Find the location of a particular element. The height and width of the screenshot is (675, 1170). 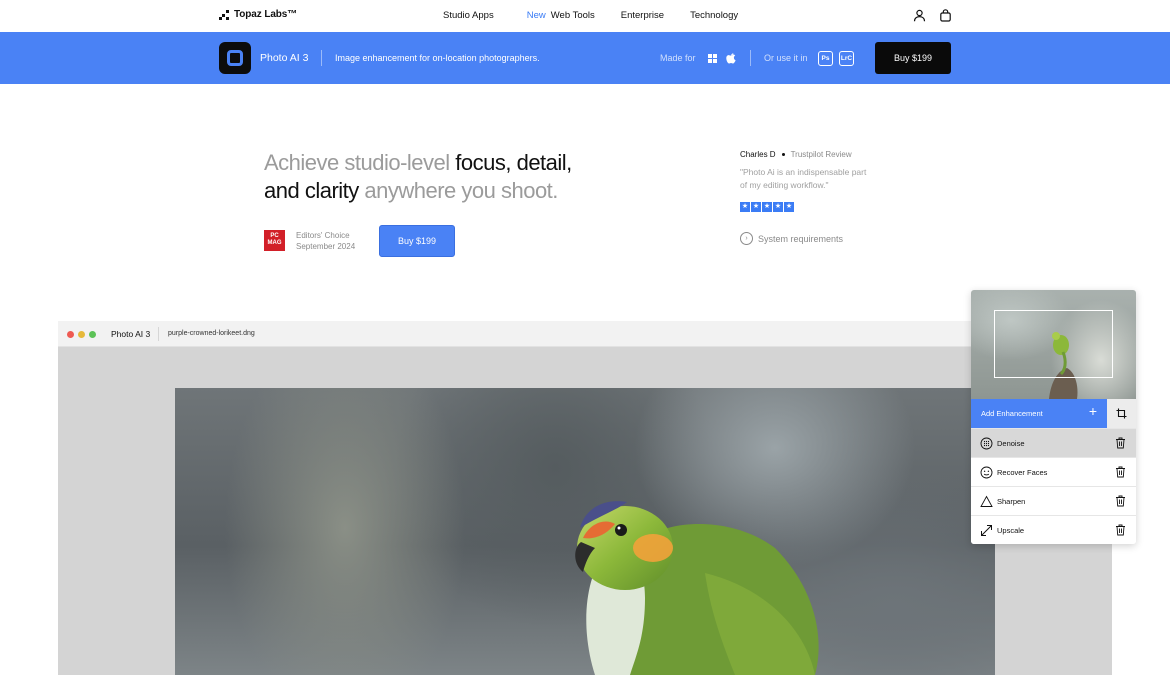

system-requirements-label: System requirements is located at coordinates (801, 238).